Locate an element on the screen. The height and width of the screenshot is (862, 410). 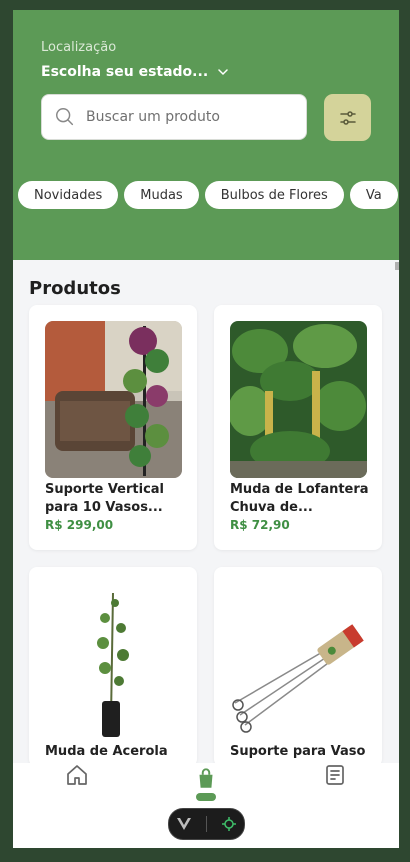
crosshair-icon is located at coordinates (229, 824).